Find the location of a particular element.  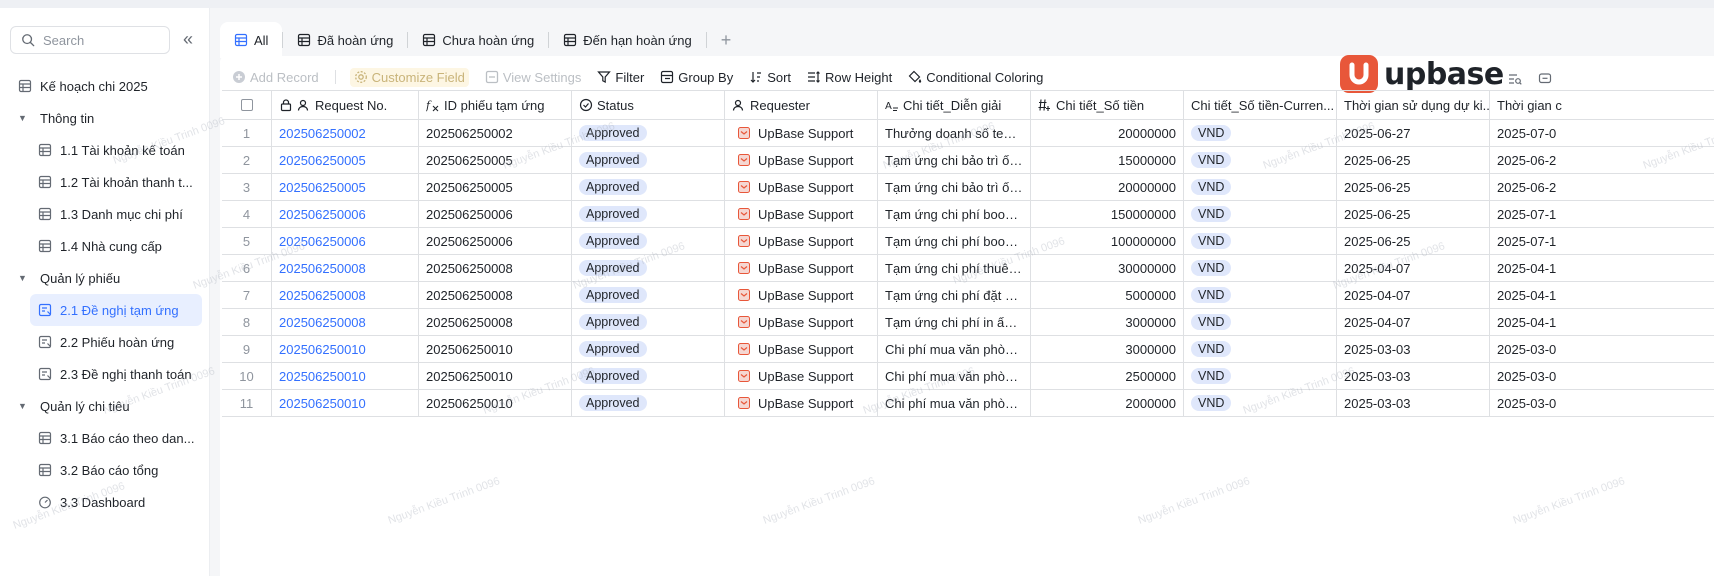

end-date-cell: 2025-04-1 is located at coordinates (1540, 322).